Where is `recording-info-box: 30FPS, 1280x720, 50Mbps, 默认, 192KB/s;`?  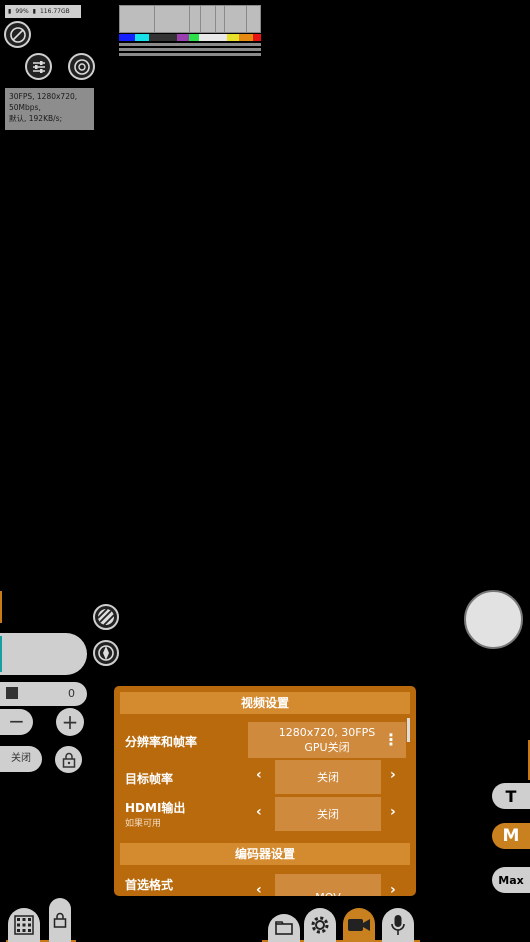 recording-info-box: 30FPS, 1280x720, 50Mbps, 默认, 192KB/s; is located at coordinates (49, 109).